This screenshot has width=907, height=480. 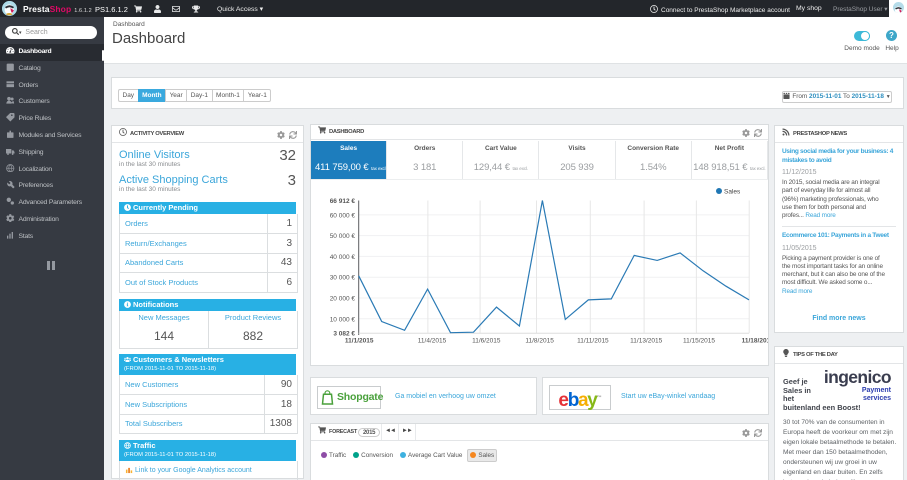 I want to click on svg-text: 30 000 €, so click(x=343, y=278).